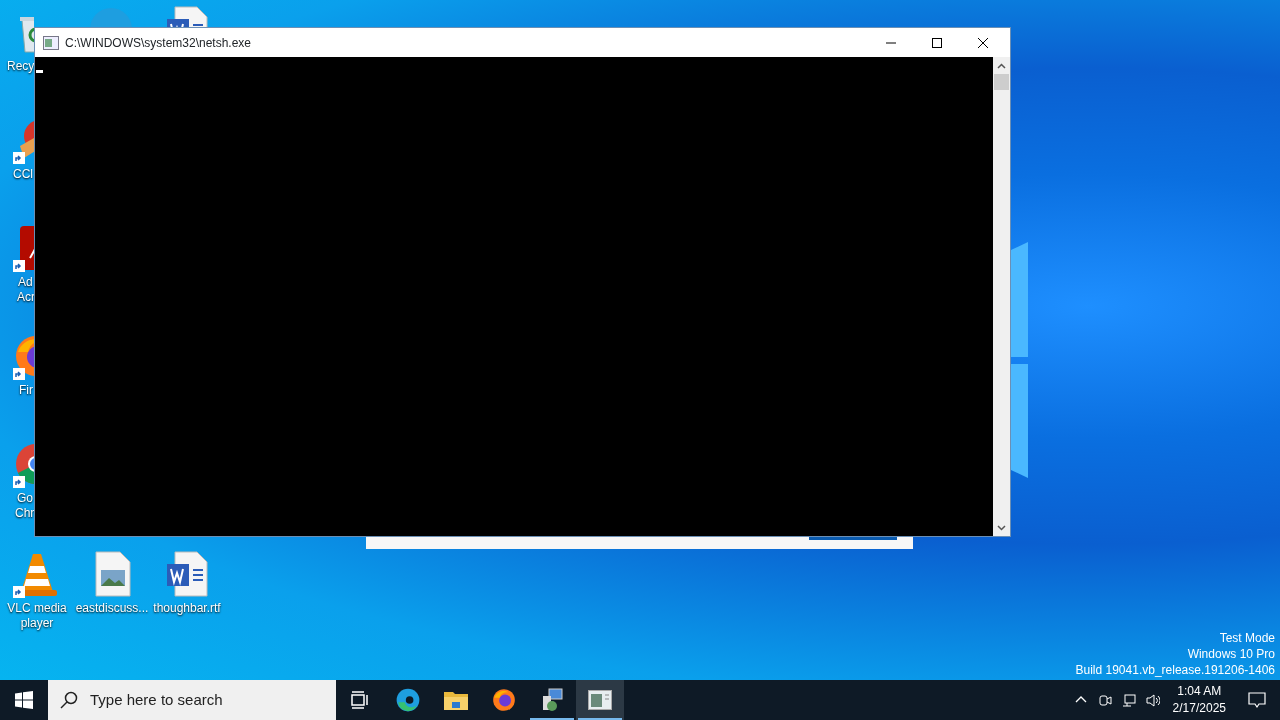  I want to click on icon-label: CCl, so click(22, 174).